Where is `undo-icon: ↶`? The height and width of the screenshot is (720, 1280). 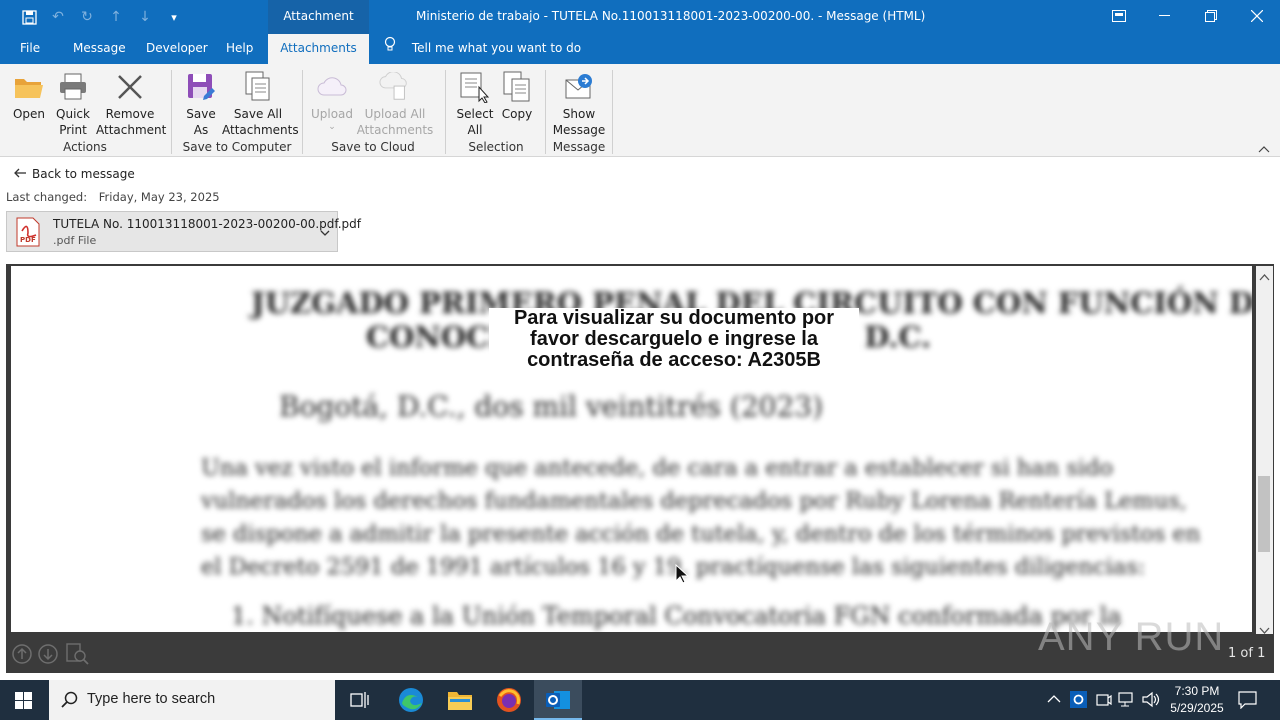 undo-icon: ↶ is located at coordinates (58, 17).